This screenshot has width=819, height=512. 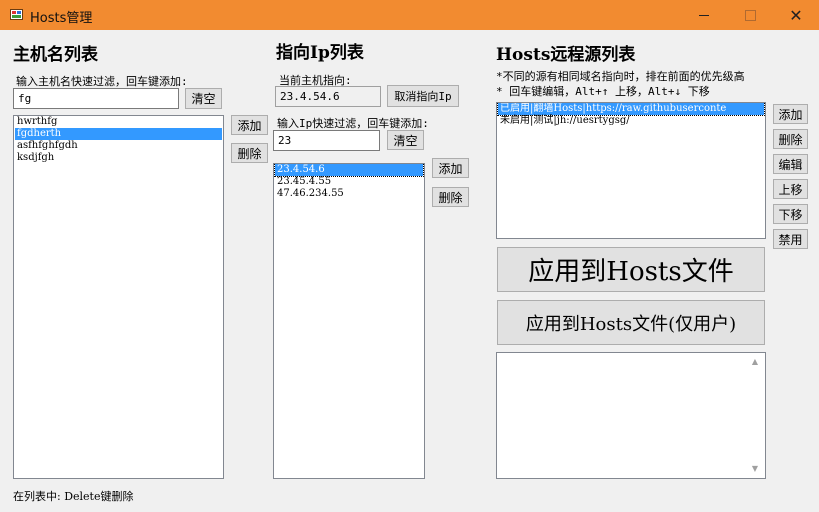 I want to click on current-ip-field: 23.4.54.6, so click(x=328, y=96).